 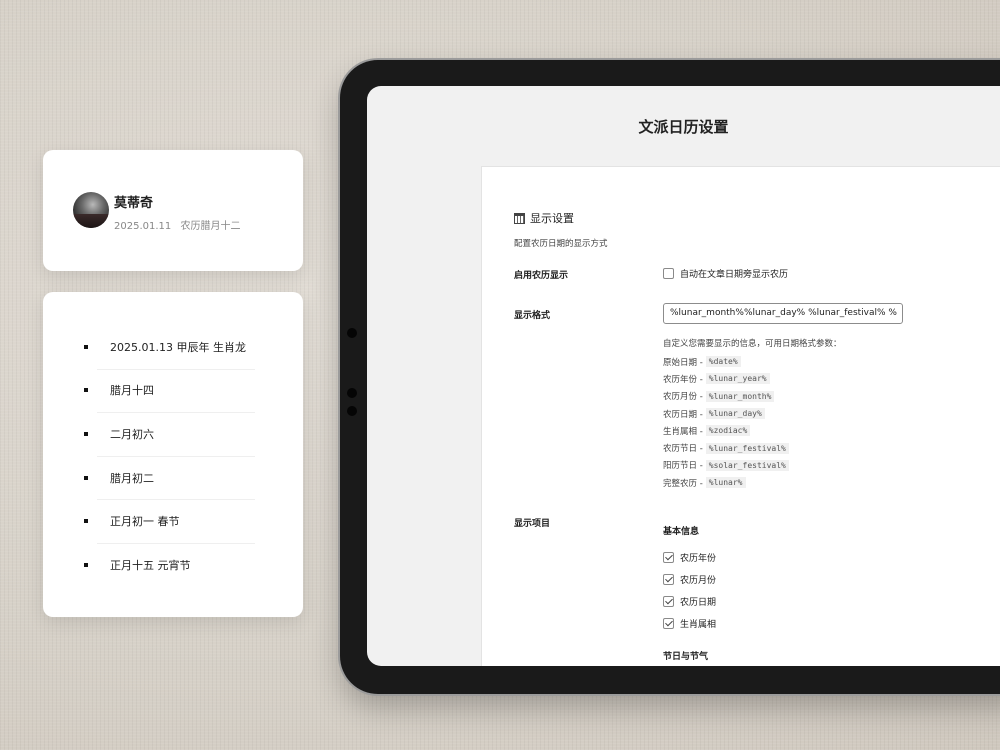 I want to click on option-lunar-day: 农历日期, so click(x=689, y=601).